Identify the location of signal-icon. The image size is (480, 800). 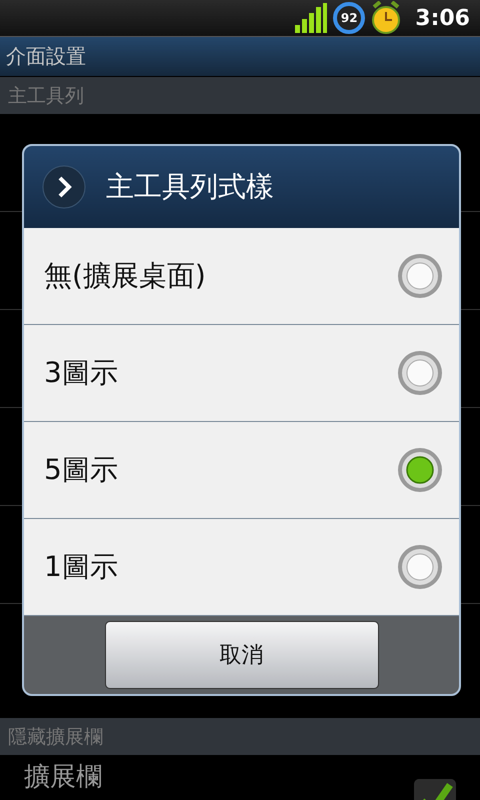
(311, 18).